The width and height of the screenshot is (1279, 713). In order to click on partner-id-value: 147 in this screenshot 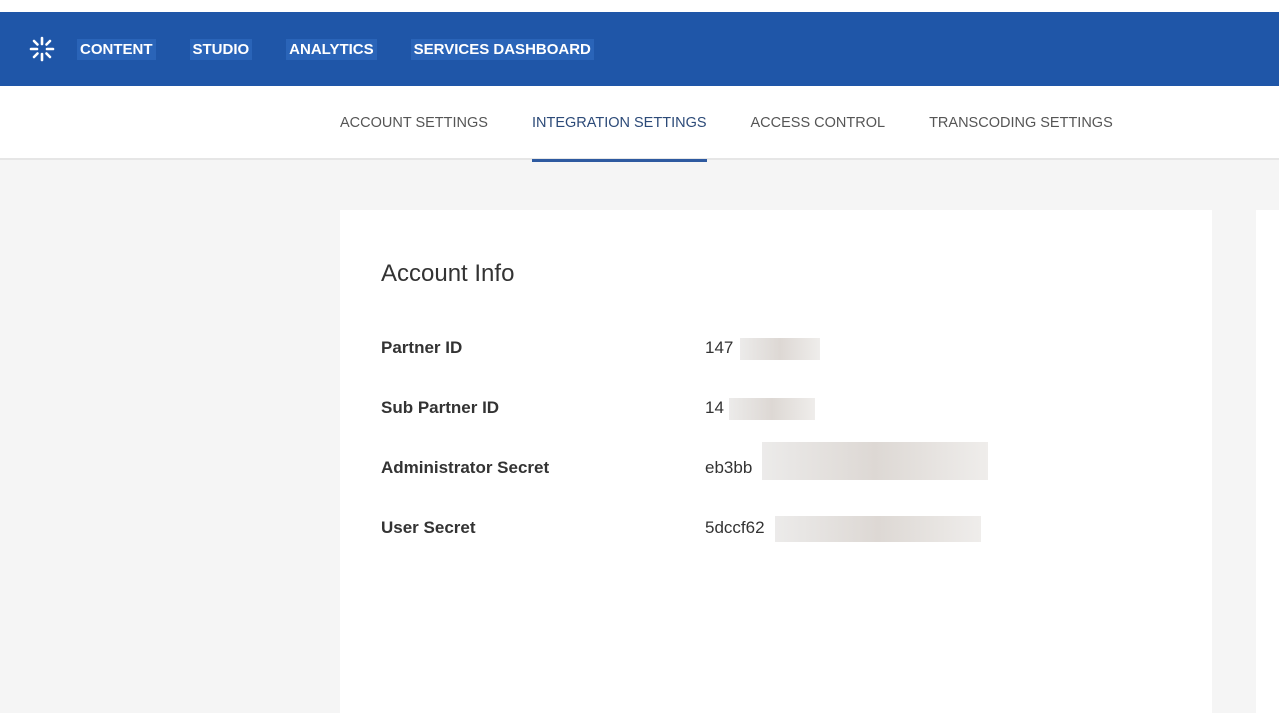, I will do `click(762, 349)`.